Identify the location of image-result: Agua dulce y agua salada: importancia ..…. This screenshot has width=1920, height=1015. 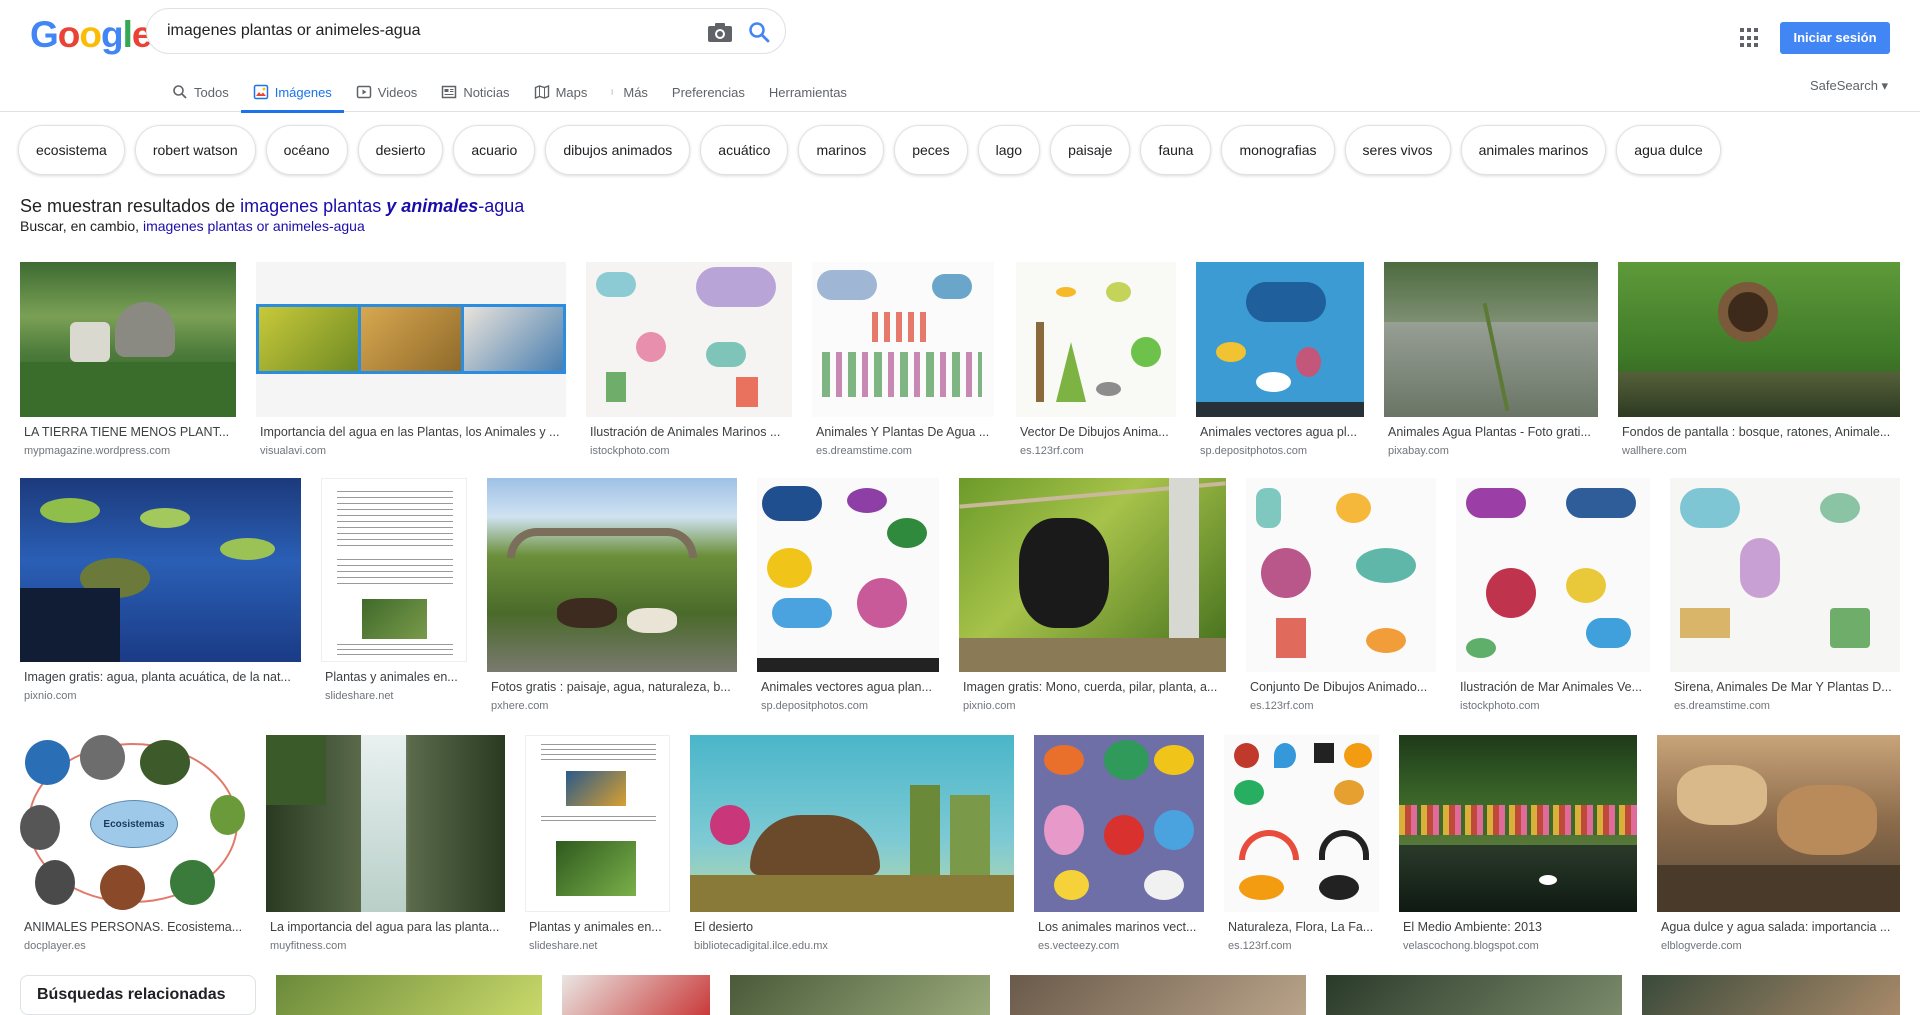
(1778, 843).